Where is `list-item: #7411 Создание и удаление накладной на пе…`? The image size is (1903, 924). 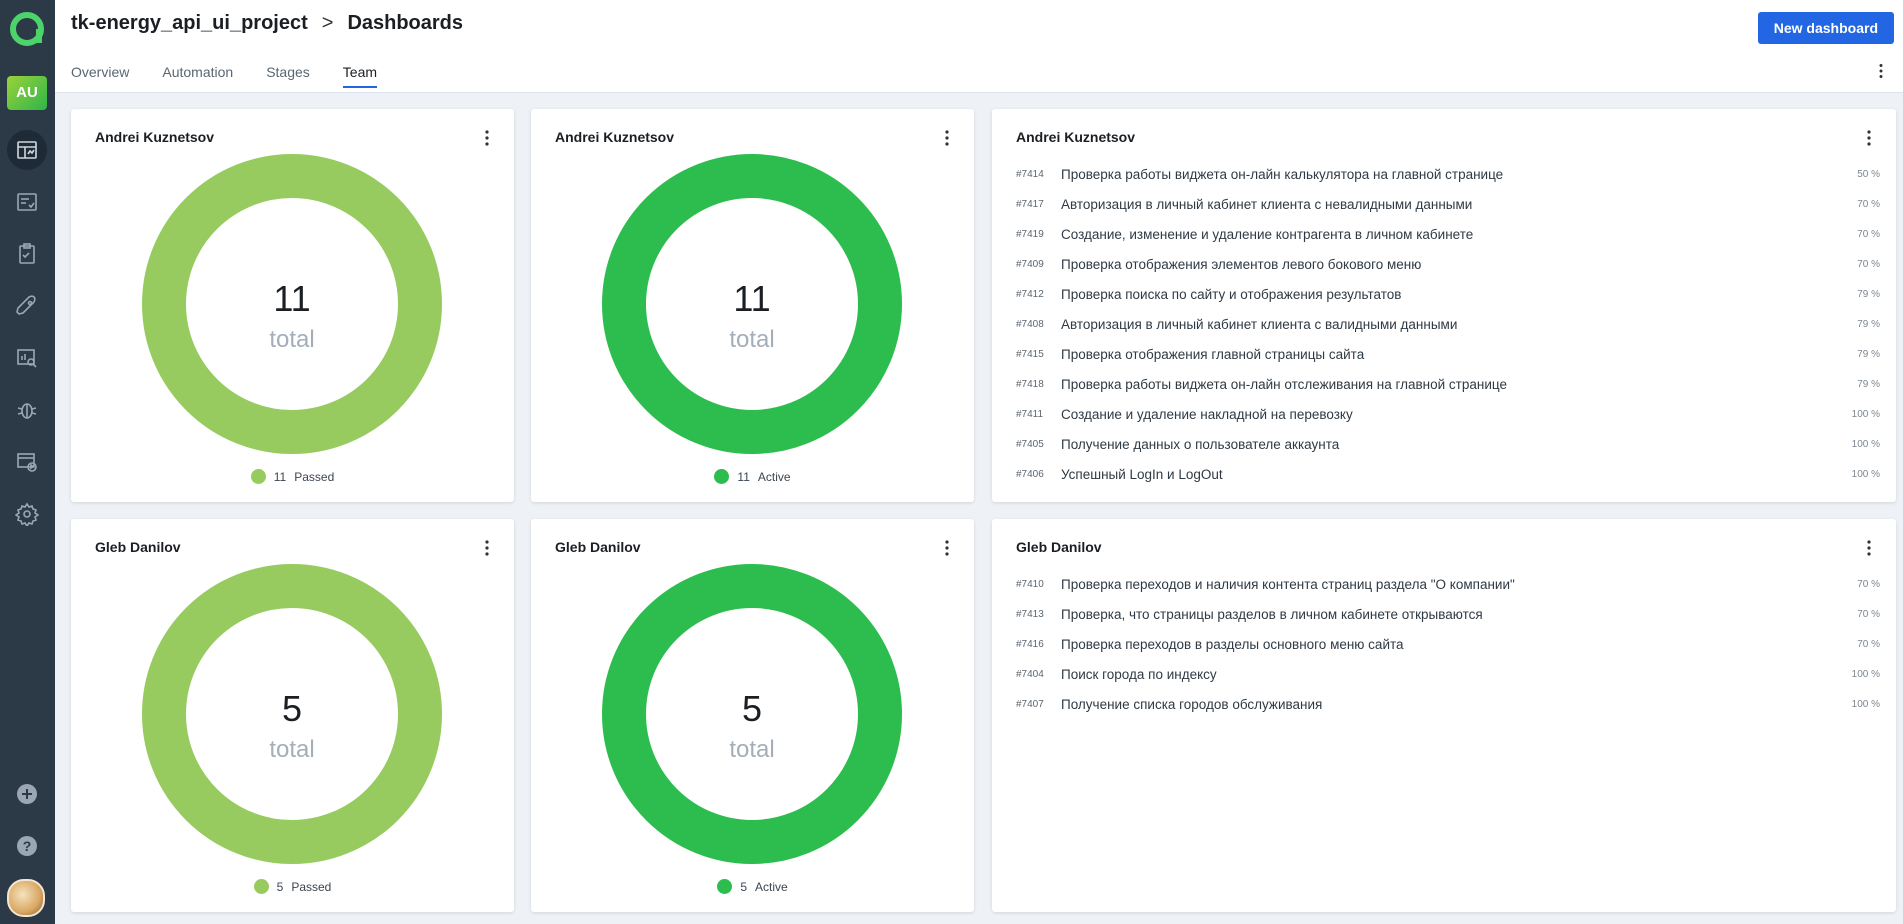 list-item: #7411 Создание и удаление накладной на пе… is located at coordinates (1448, 414).